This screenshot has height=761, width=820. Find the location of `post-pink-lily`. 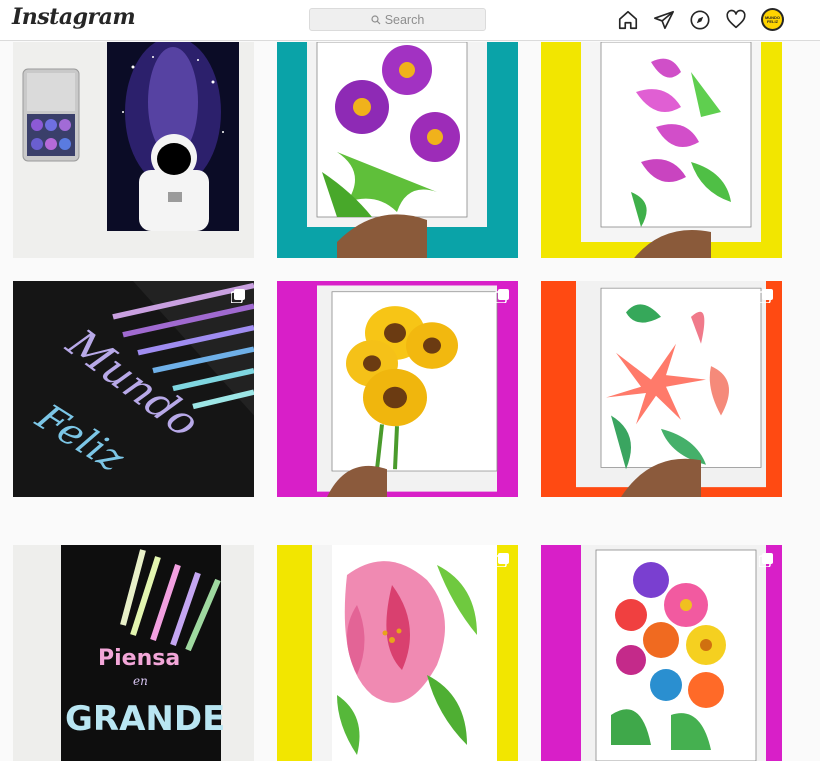

post-pink-lily is located at coordinates (397, 653).